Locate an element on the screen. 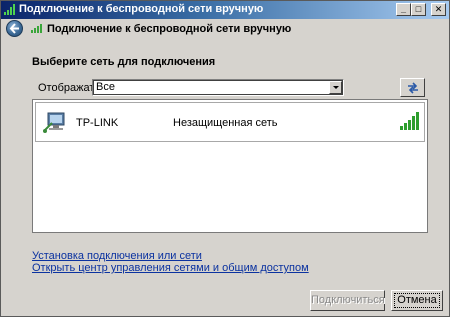 This screenshot has width=450, height=317. refresh-icon is located at coordinates (413, 88).